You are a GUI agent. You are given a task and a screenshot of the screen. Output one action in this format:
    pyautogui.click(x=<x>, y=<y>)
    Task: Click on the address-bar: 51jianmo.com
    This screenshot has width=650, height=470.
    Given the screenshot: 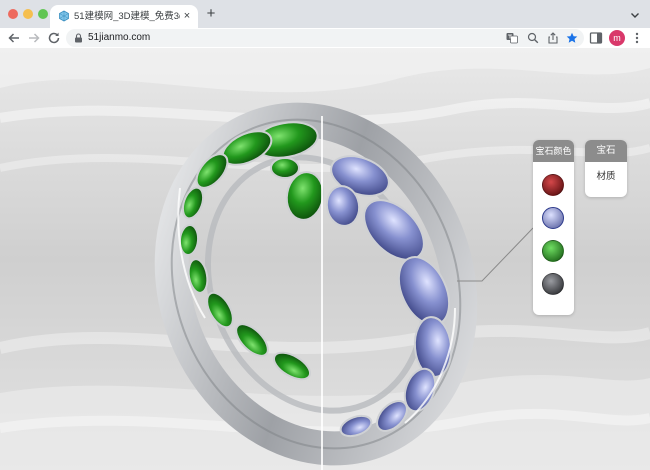 What is the action you would take?
    pyautogui.click(x=325, y=38)
    